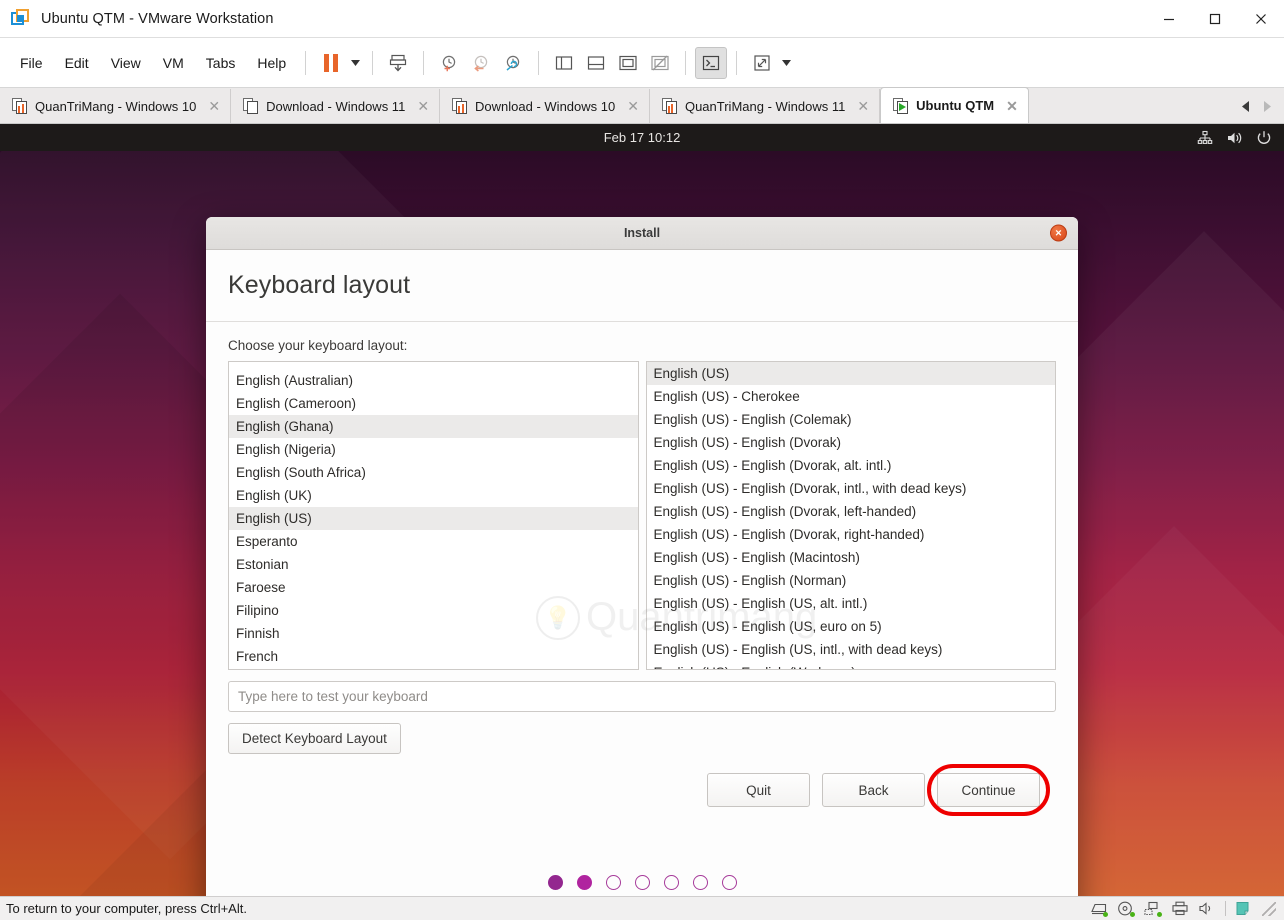 This screenshot has height=920, width=1284. I want to click on network-adapter-icon, so click(1153, 909).